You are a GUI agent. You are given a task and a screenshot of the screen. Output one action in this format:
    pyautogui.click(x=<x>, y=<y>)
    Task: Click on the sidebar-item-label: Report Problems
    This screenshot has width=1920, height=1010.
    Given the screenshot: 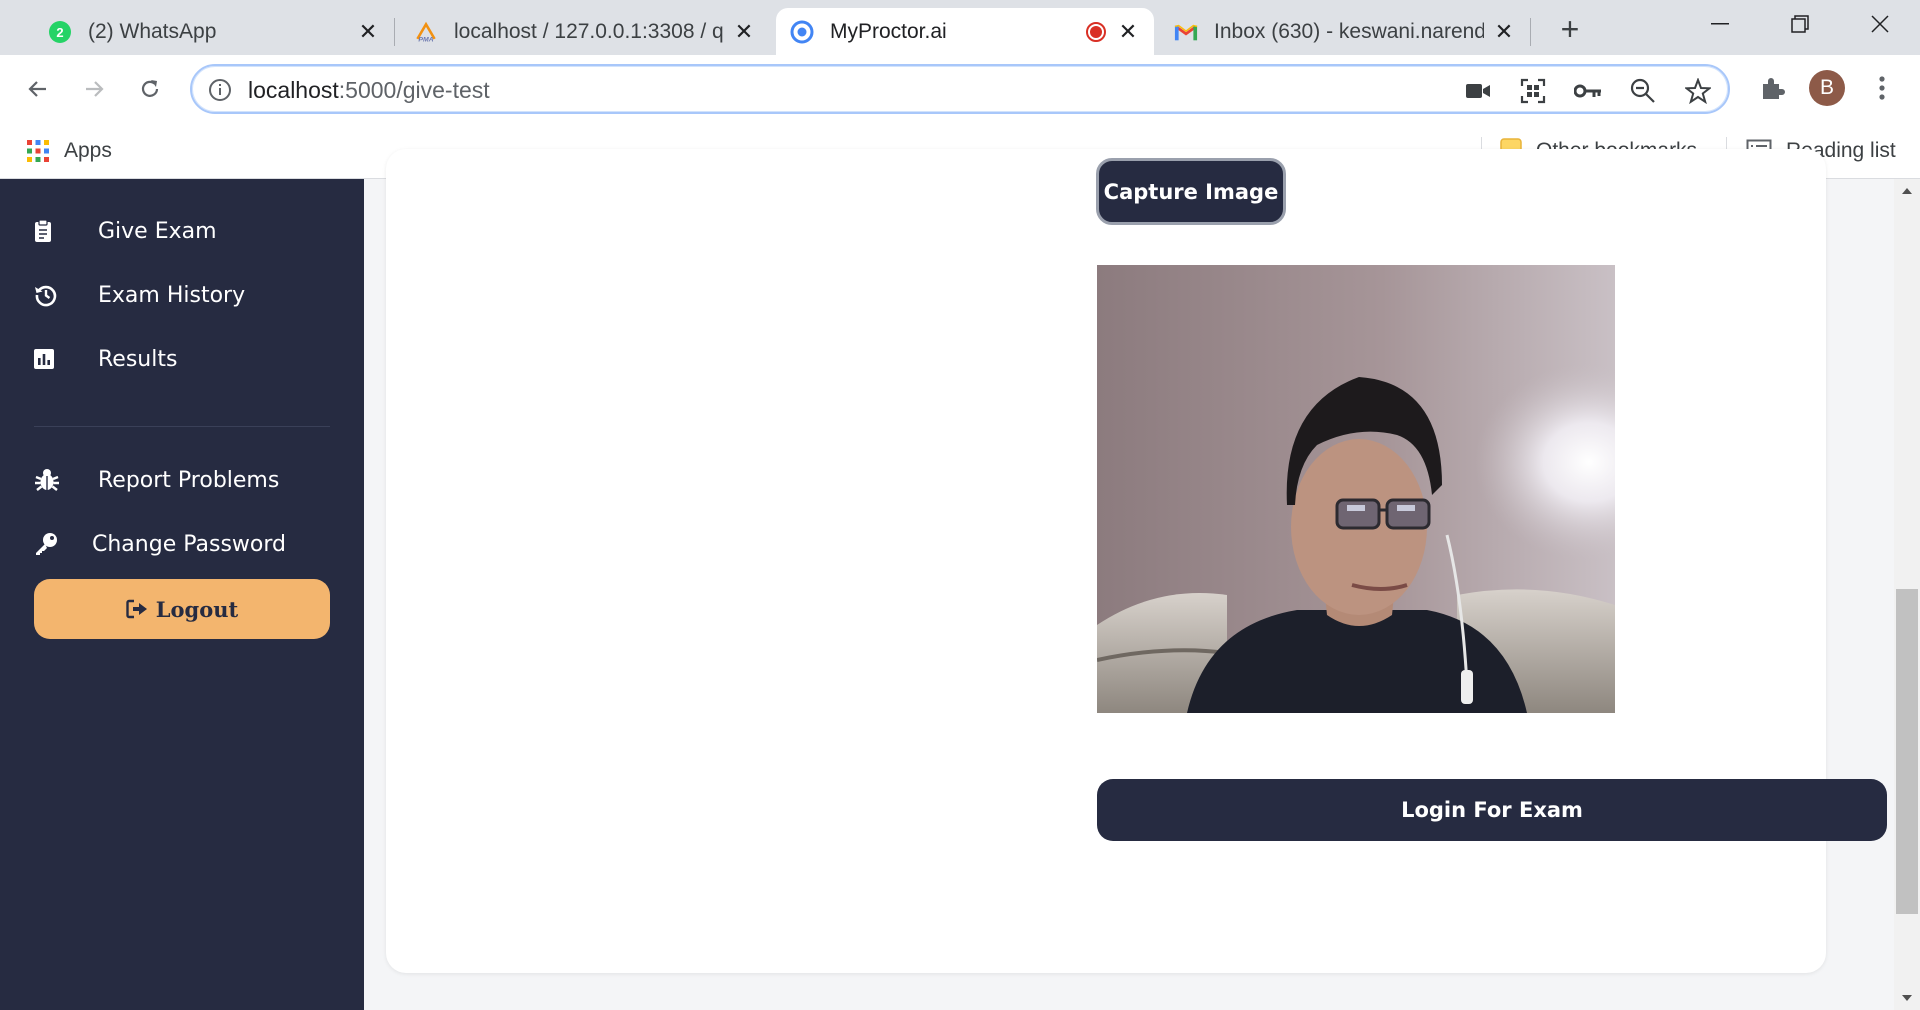 What is the action you would take?
    pyautogui.click(x=189, y=480)
    